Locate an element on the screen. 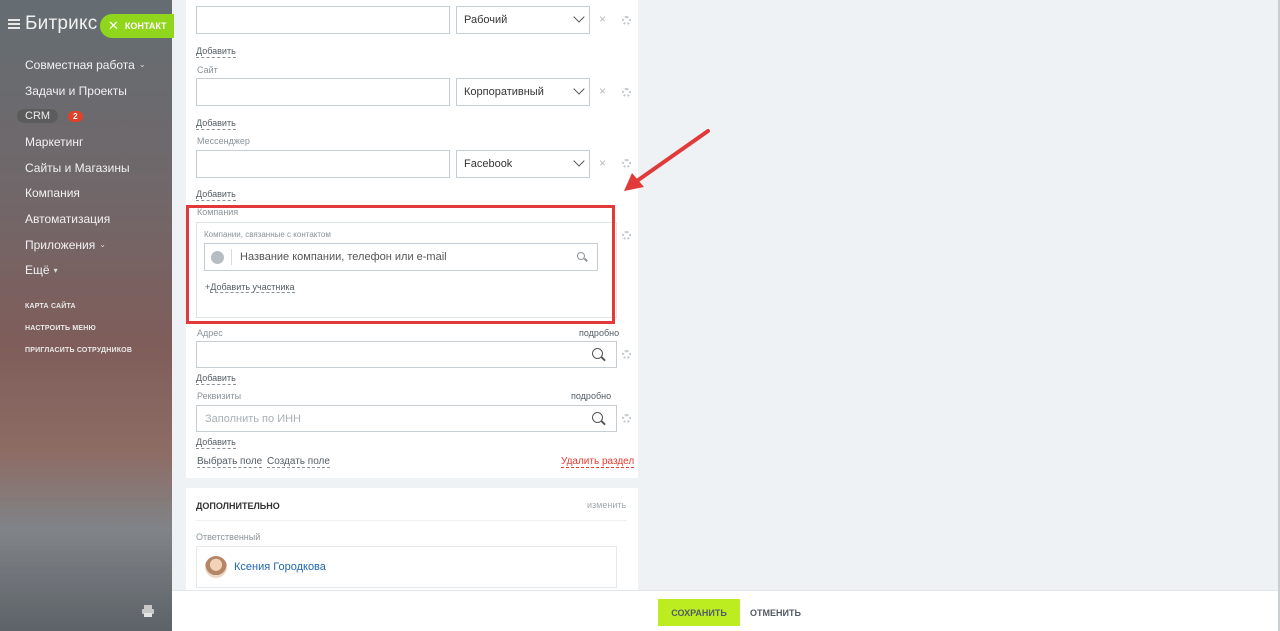  configure-menu-link: НАСТРОИТЬ МЕНЮ is located at coordinates (78, 328).